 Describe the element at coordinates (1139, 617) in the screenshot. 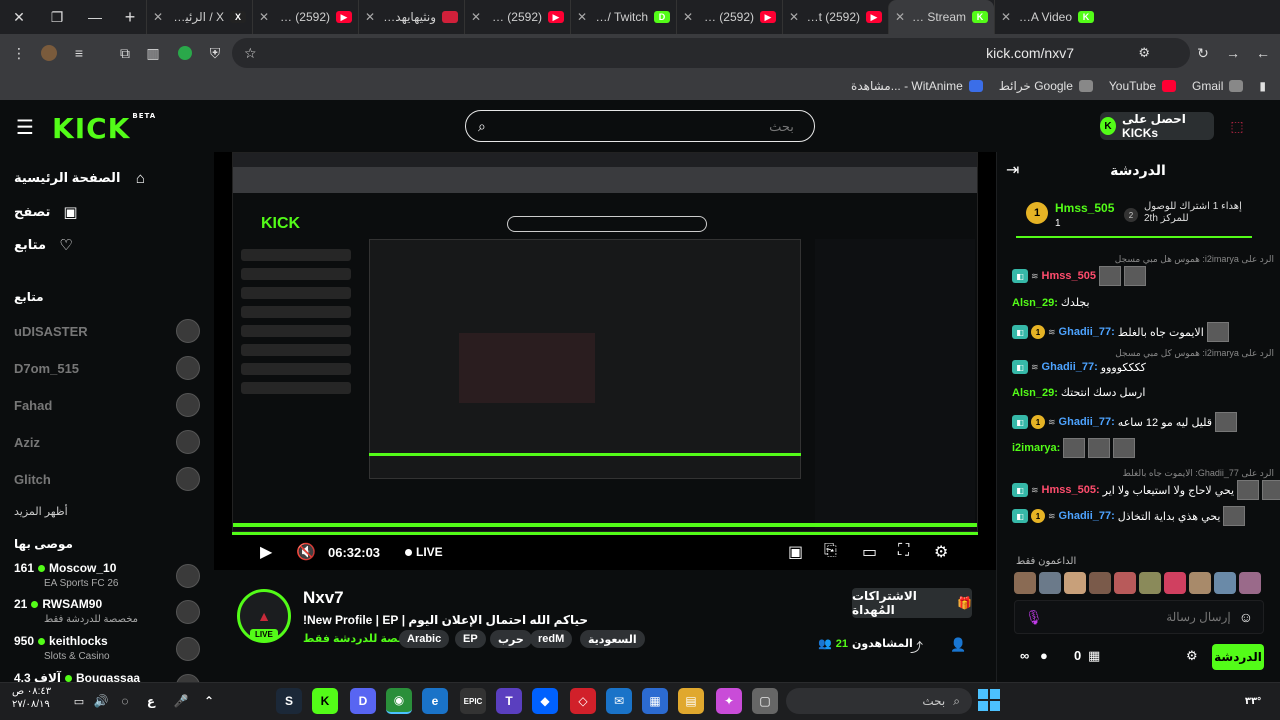

I see `chat-input-box: 🎙 ☺` at that location.